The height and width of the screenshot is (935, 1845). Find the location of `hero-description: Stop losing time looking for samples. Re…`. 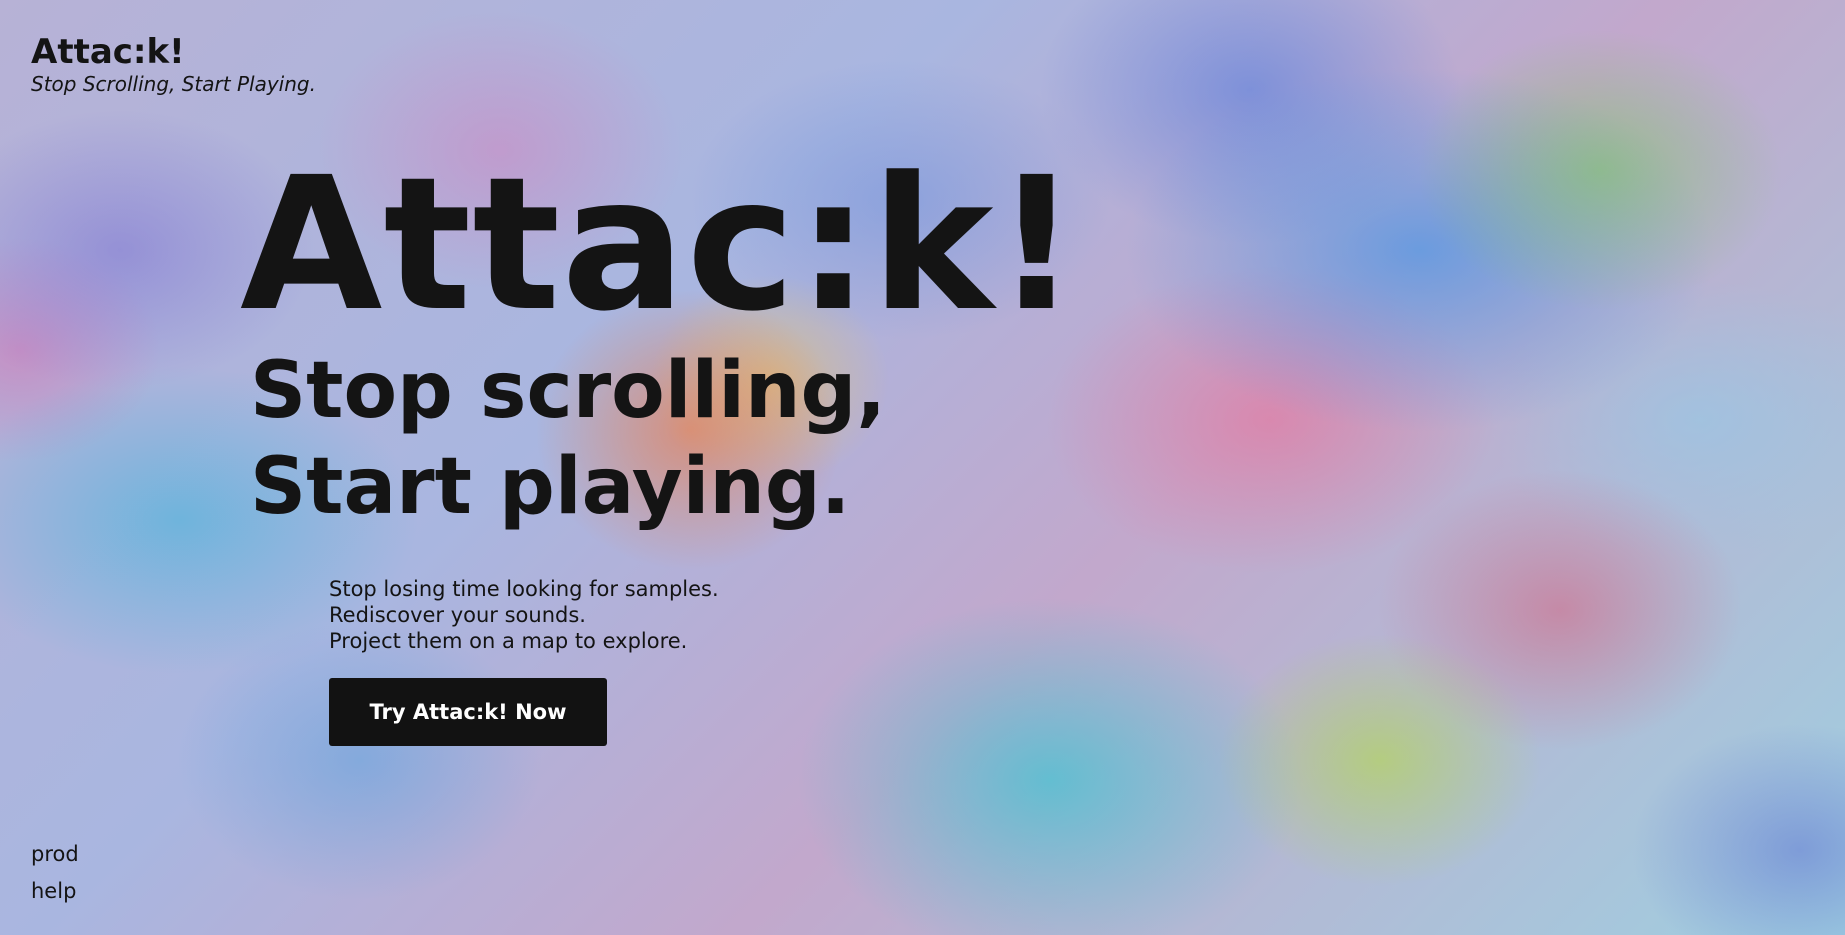

hero-description: Stop losing time looking for samples. Re… is located at coordinates (524, 615).